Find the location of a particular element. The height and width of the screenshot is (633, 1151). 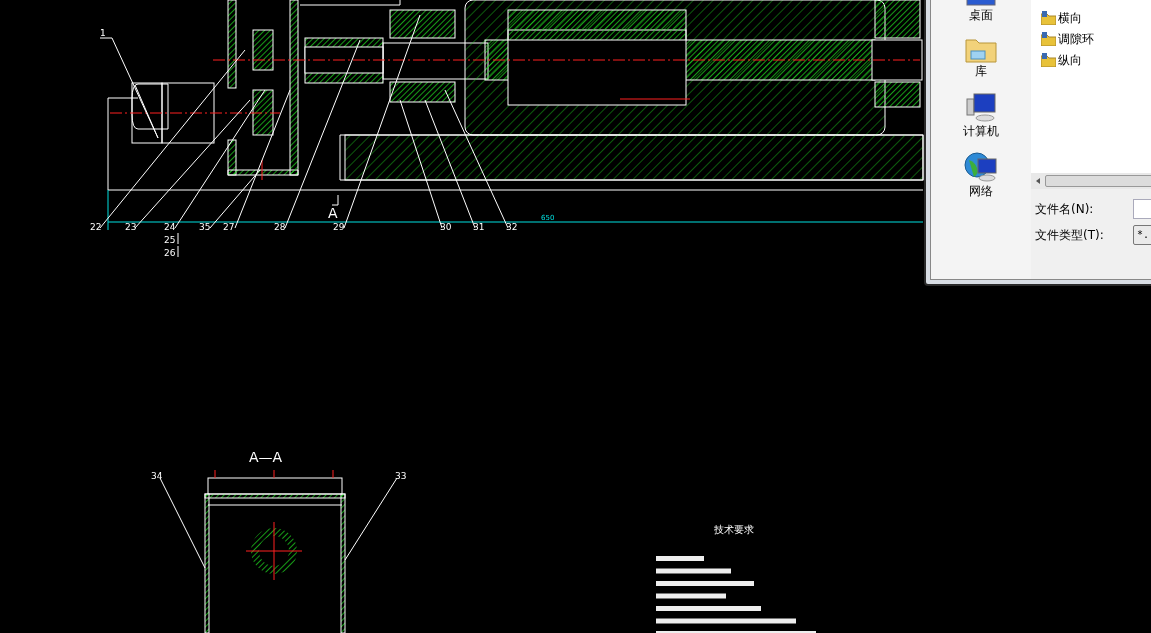

horizontal-scrollbar is located at coordinates (1091, 181).